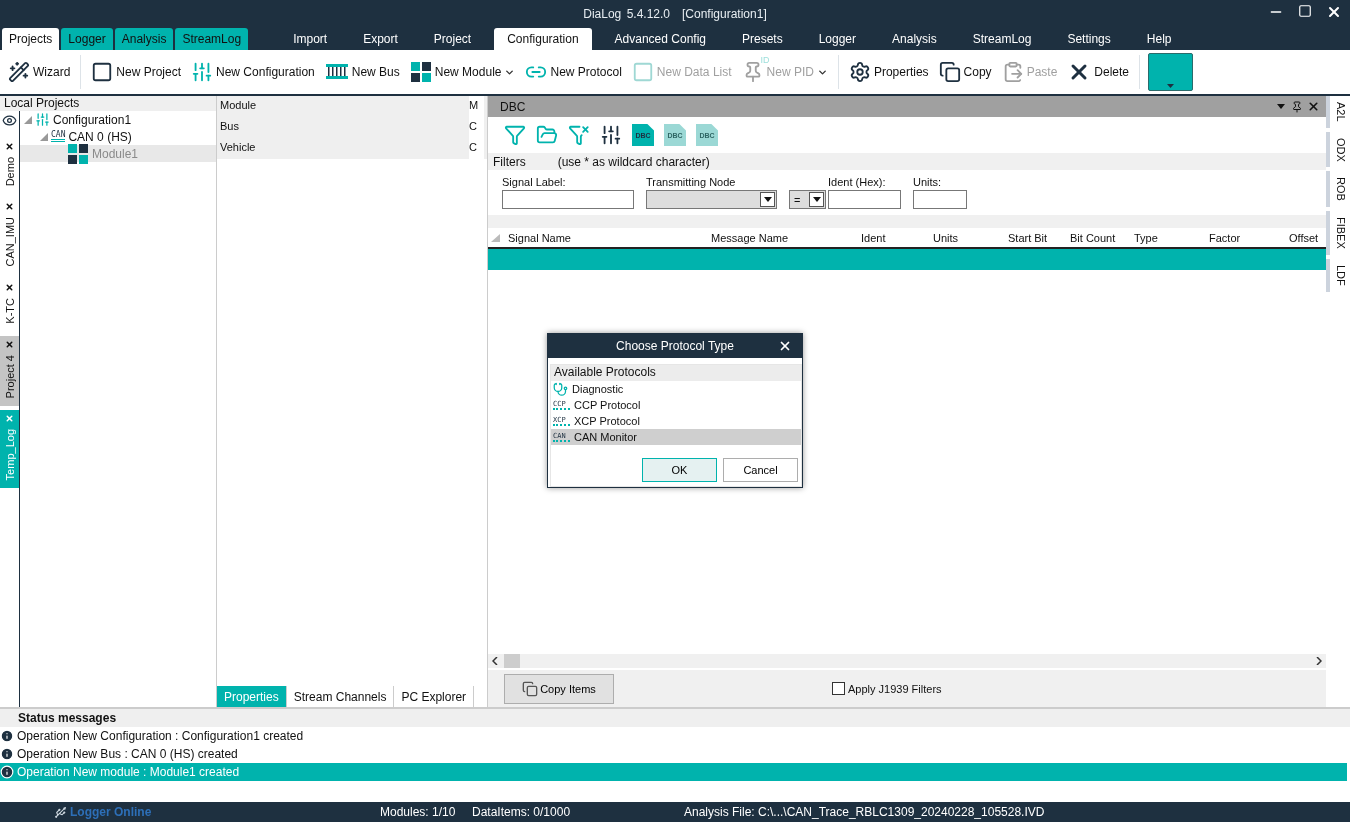 The image size is (1350, 822). What do you see at coordinates (897, 237) in the screenshot?
I see `column-header: Ident` at bounding box center [897, 237].